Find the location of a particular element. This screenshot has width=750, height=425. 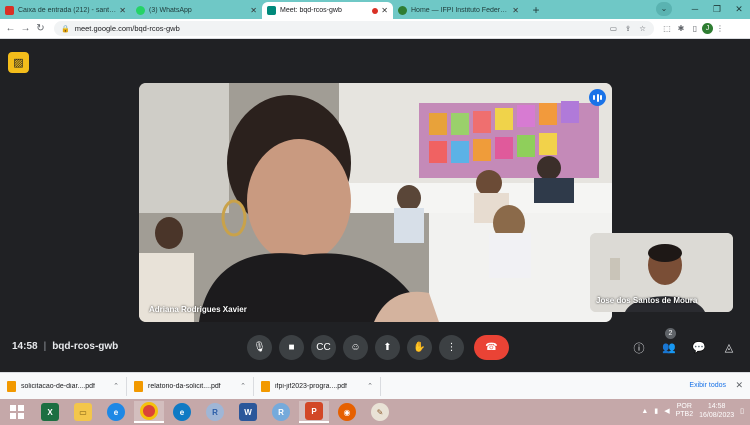

close-window-icon: ✕ is located at coordinates (739, 9).